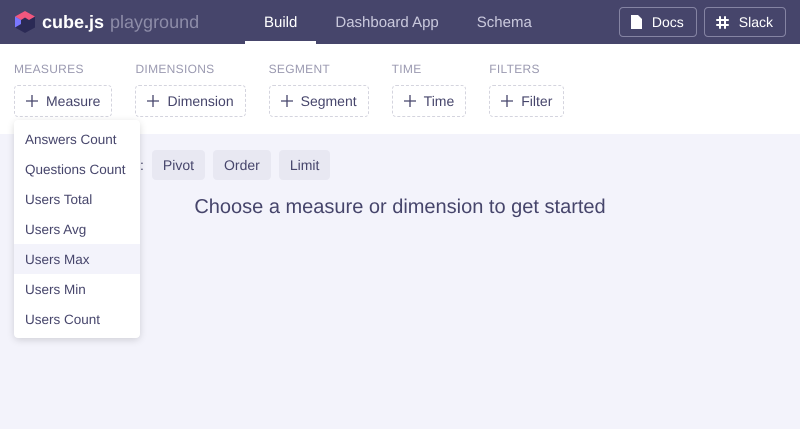 This screenshot has width=800, height=429. Describe the element at coordinates (179, 165) in the screenshot. I see `settings-button: Pivot` at that location.